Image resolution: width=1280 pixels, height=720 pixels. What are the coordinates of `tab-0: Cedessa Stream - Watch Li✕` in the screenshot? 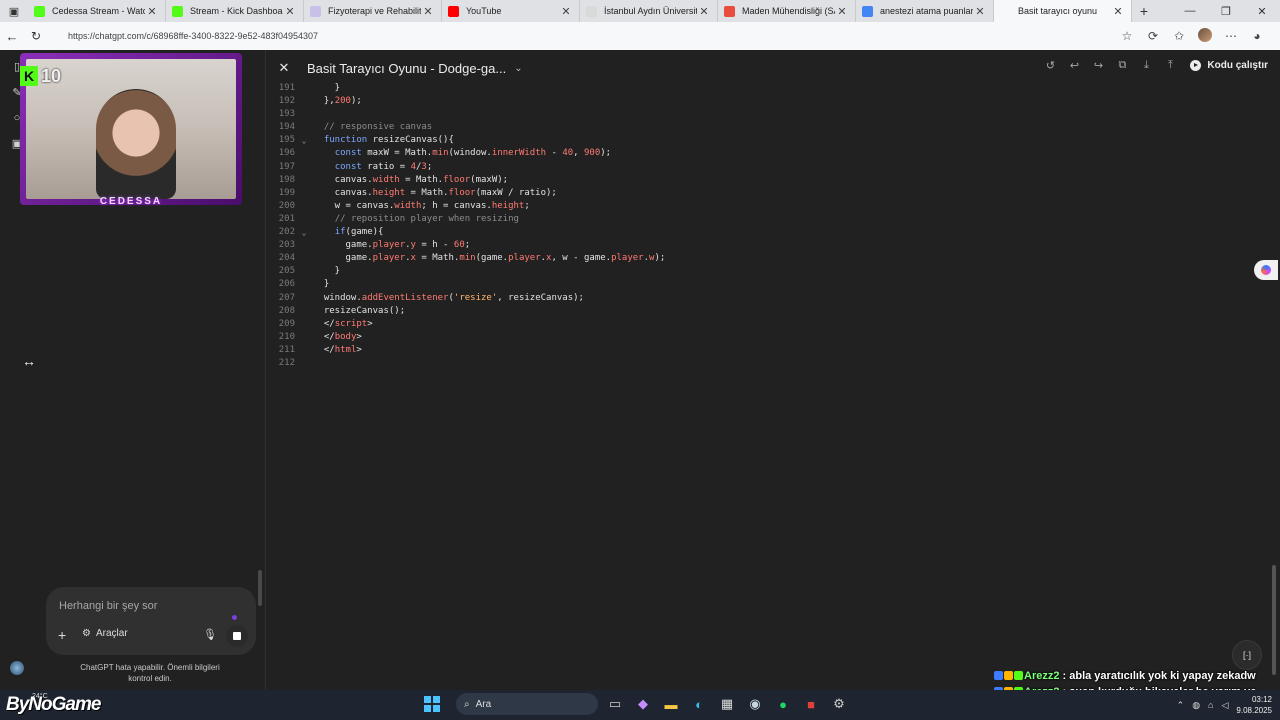 It's located at (97, 11).